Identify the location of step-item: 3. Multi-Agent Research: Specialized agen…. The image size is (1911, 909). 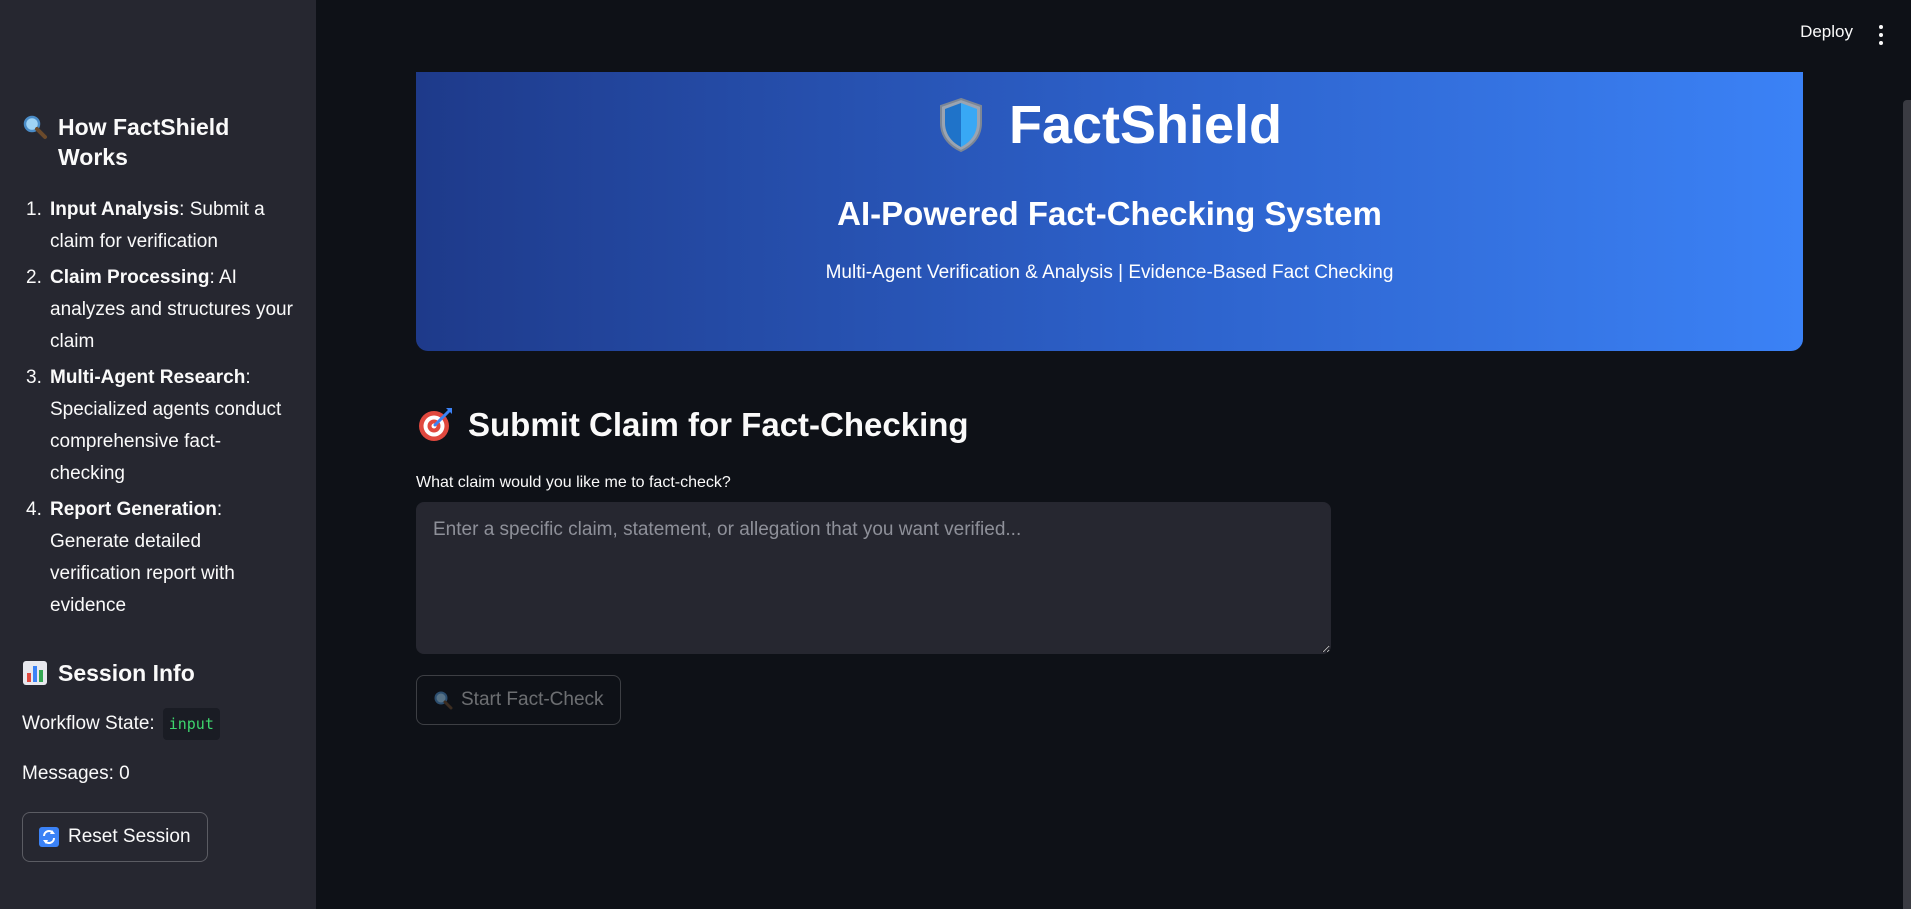
(158, 426).